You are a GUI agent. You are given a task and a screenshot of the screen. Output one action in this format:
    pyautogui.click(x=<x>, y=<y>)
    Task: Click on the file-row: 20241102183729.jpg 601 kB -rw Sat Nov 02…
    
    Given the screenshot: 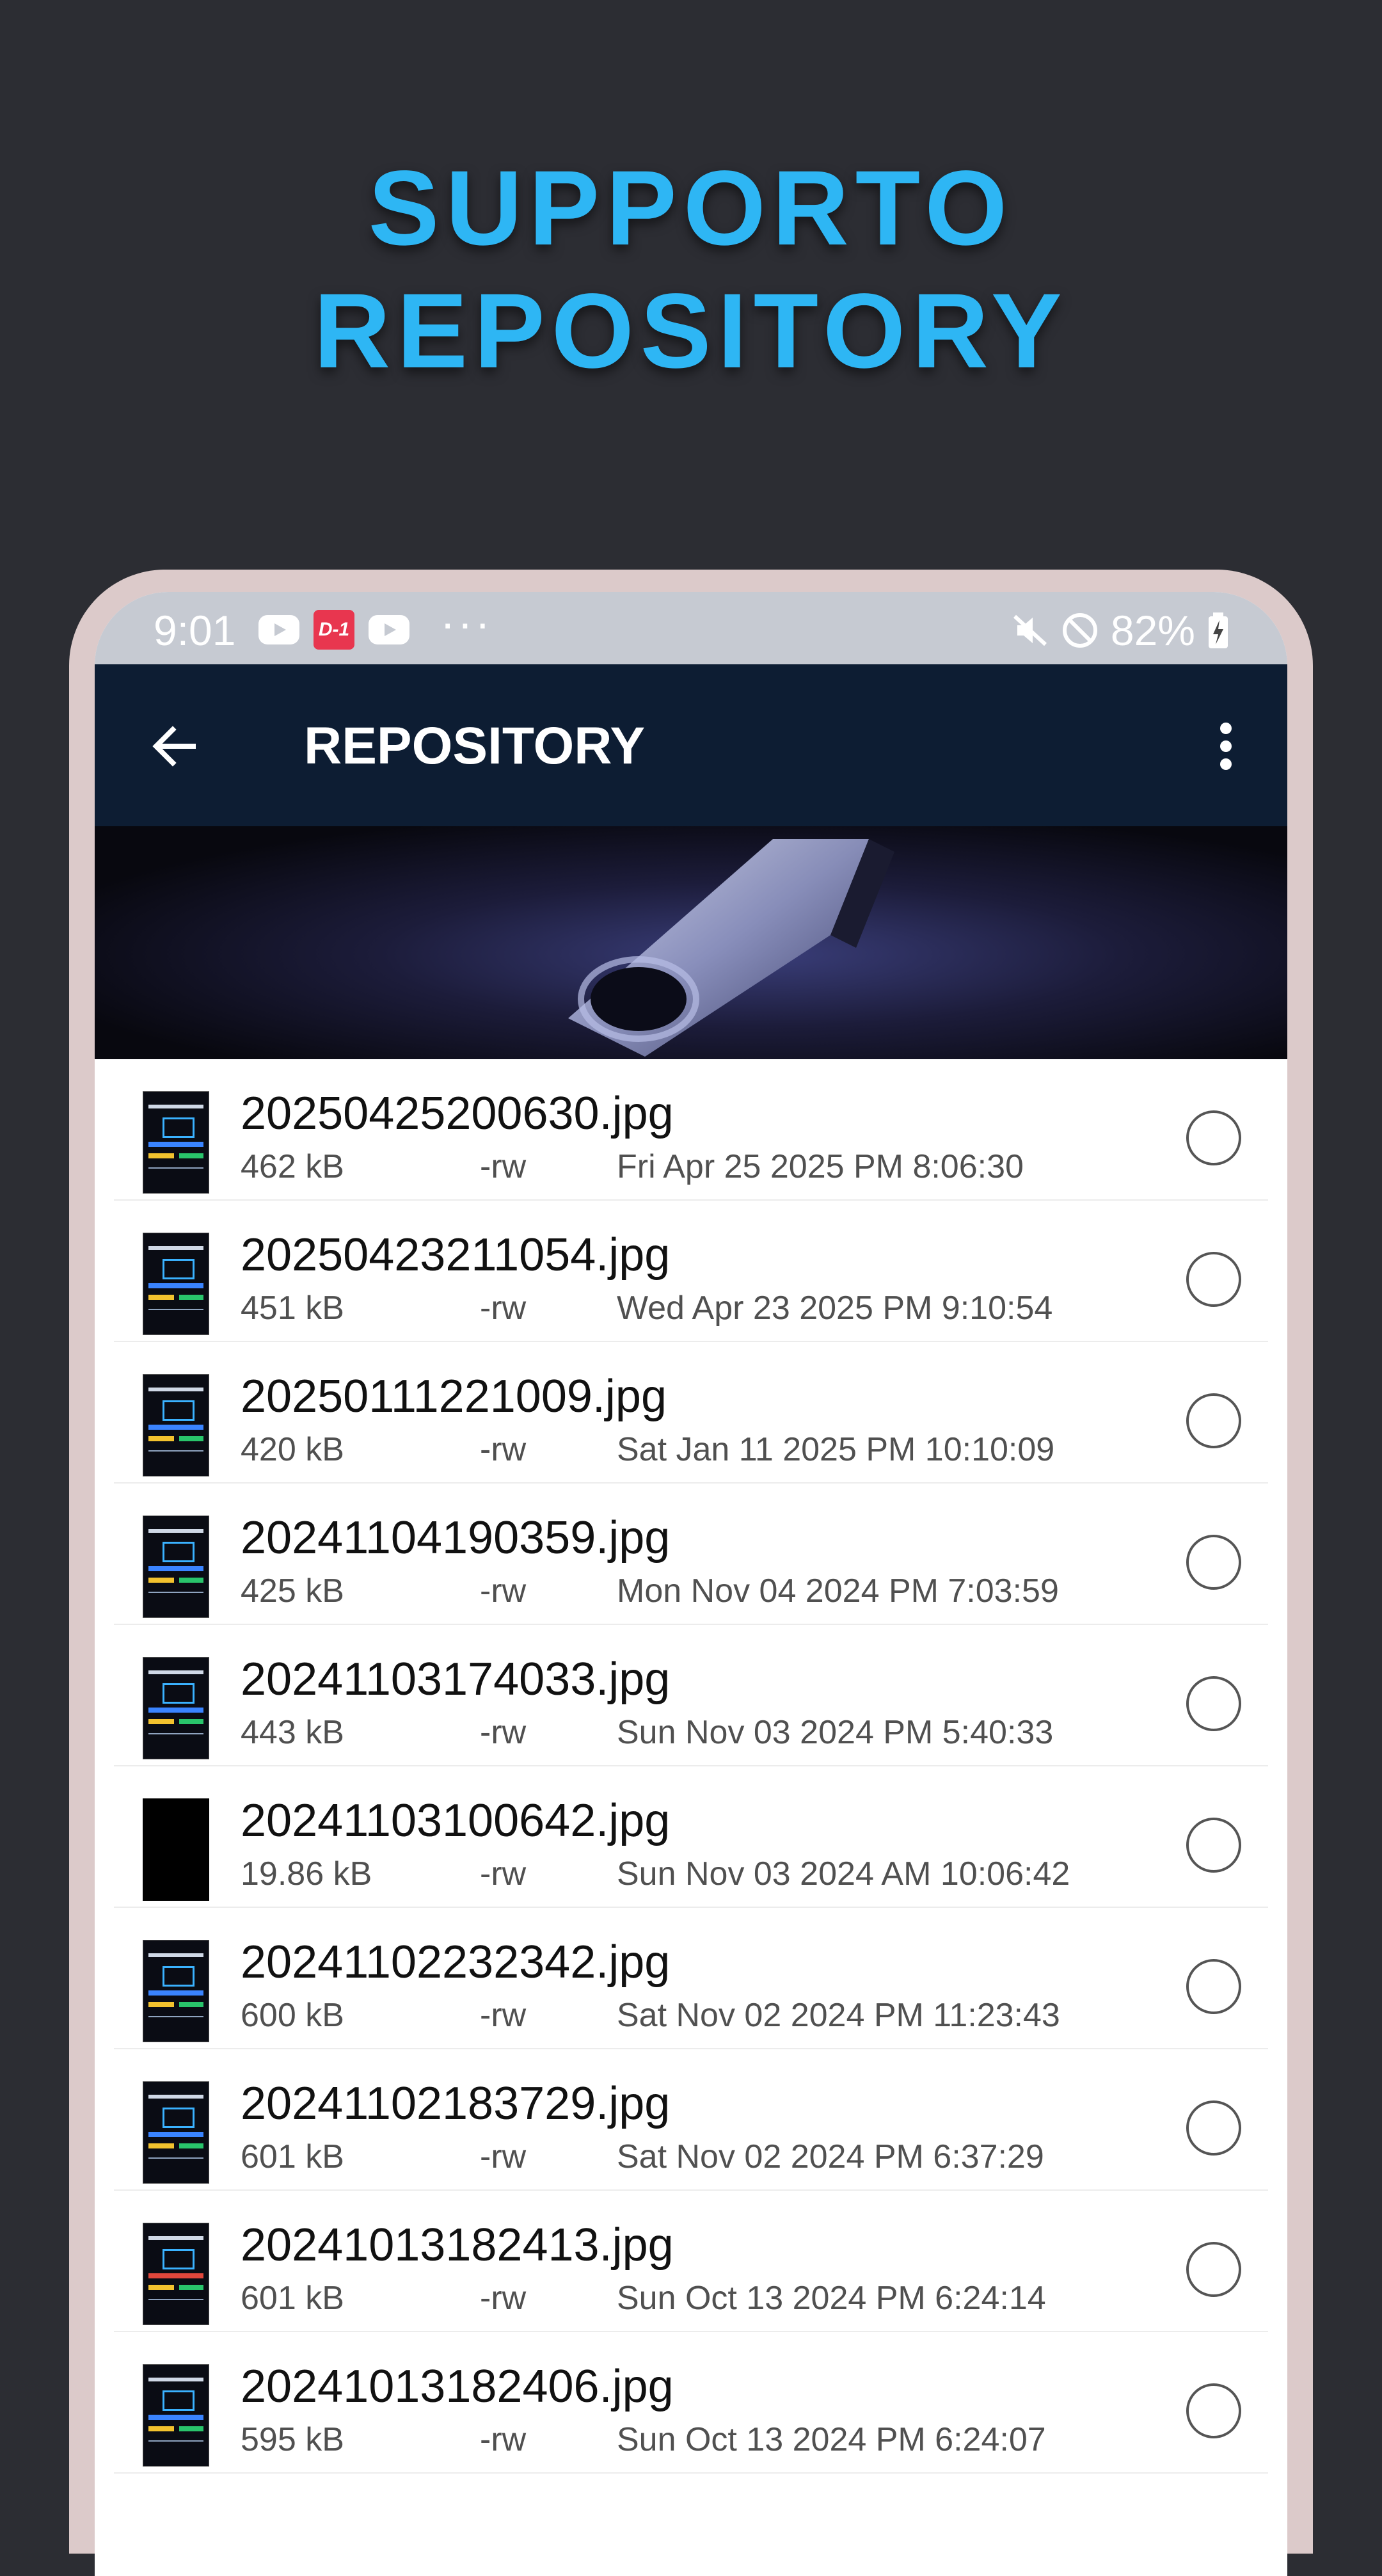 What is the action you would take?
    pyautogui.click(x=691, y=2120)
    